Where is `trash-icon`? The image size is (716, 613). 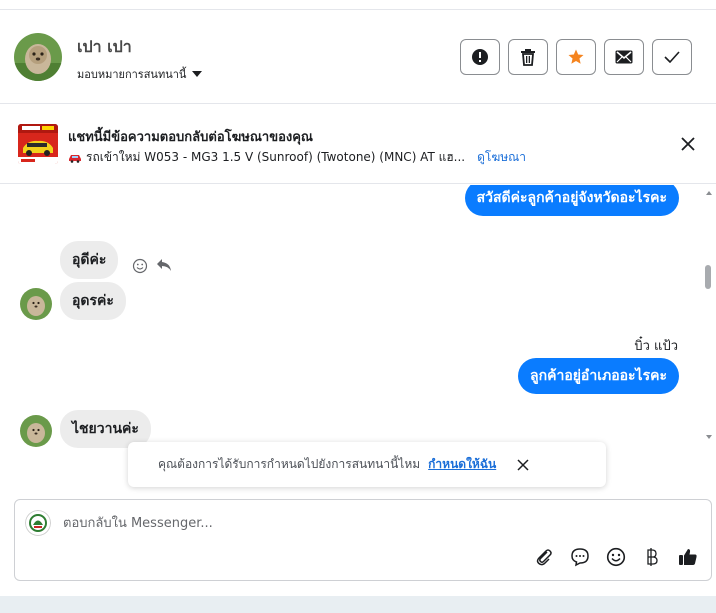 trash-icon is located at coordinates (528, 57).